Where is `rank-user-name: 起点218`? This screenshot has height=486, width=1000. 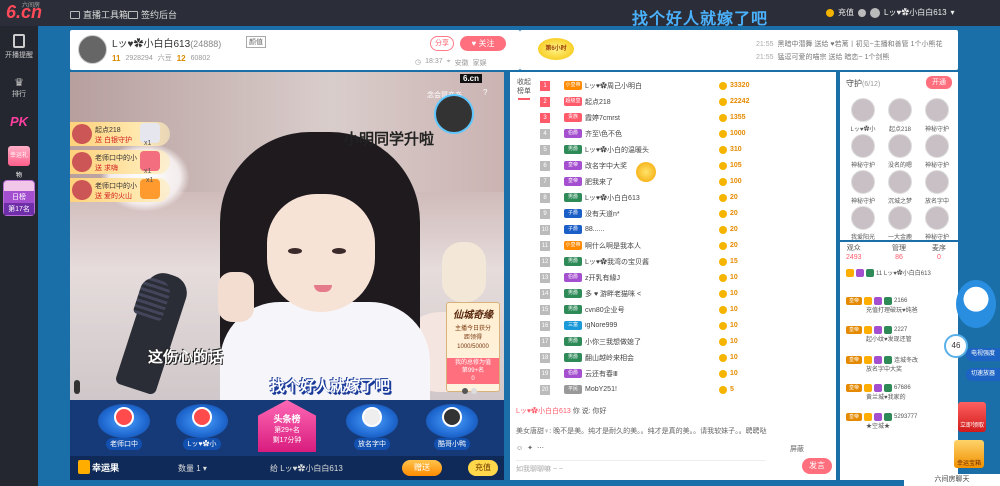
rank-user-name: 起点218 is located at coordinates (645, 102).